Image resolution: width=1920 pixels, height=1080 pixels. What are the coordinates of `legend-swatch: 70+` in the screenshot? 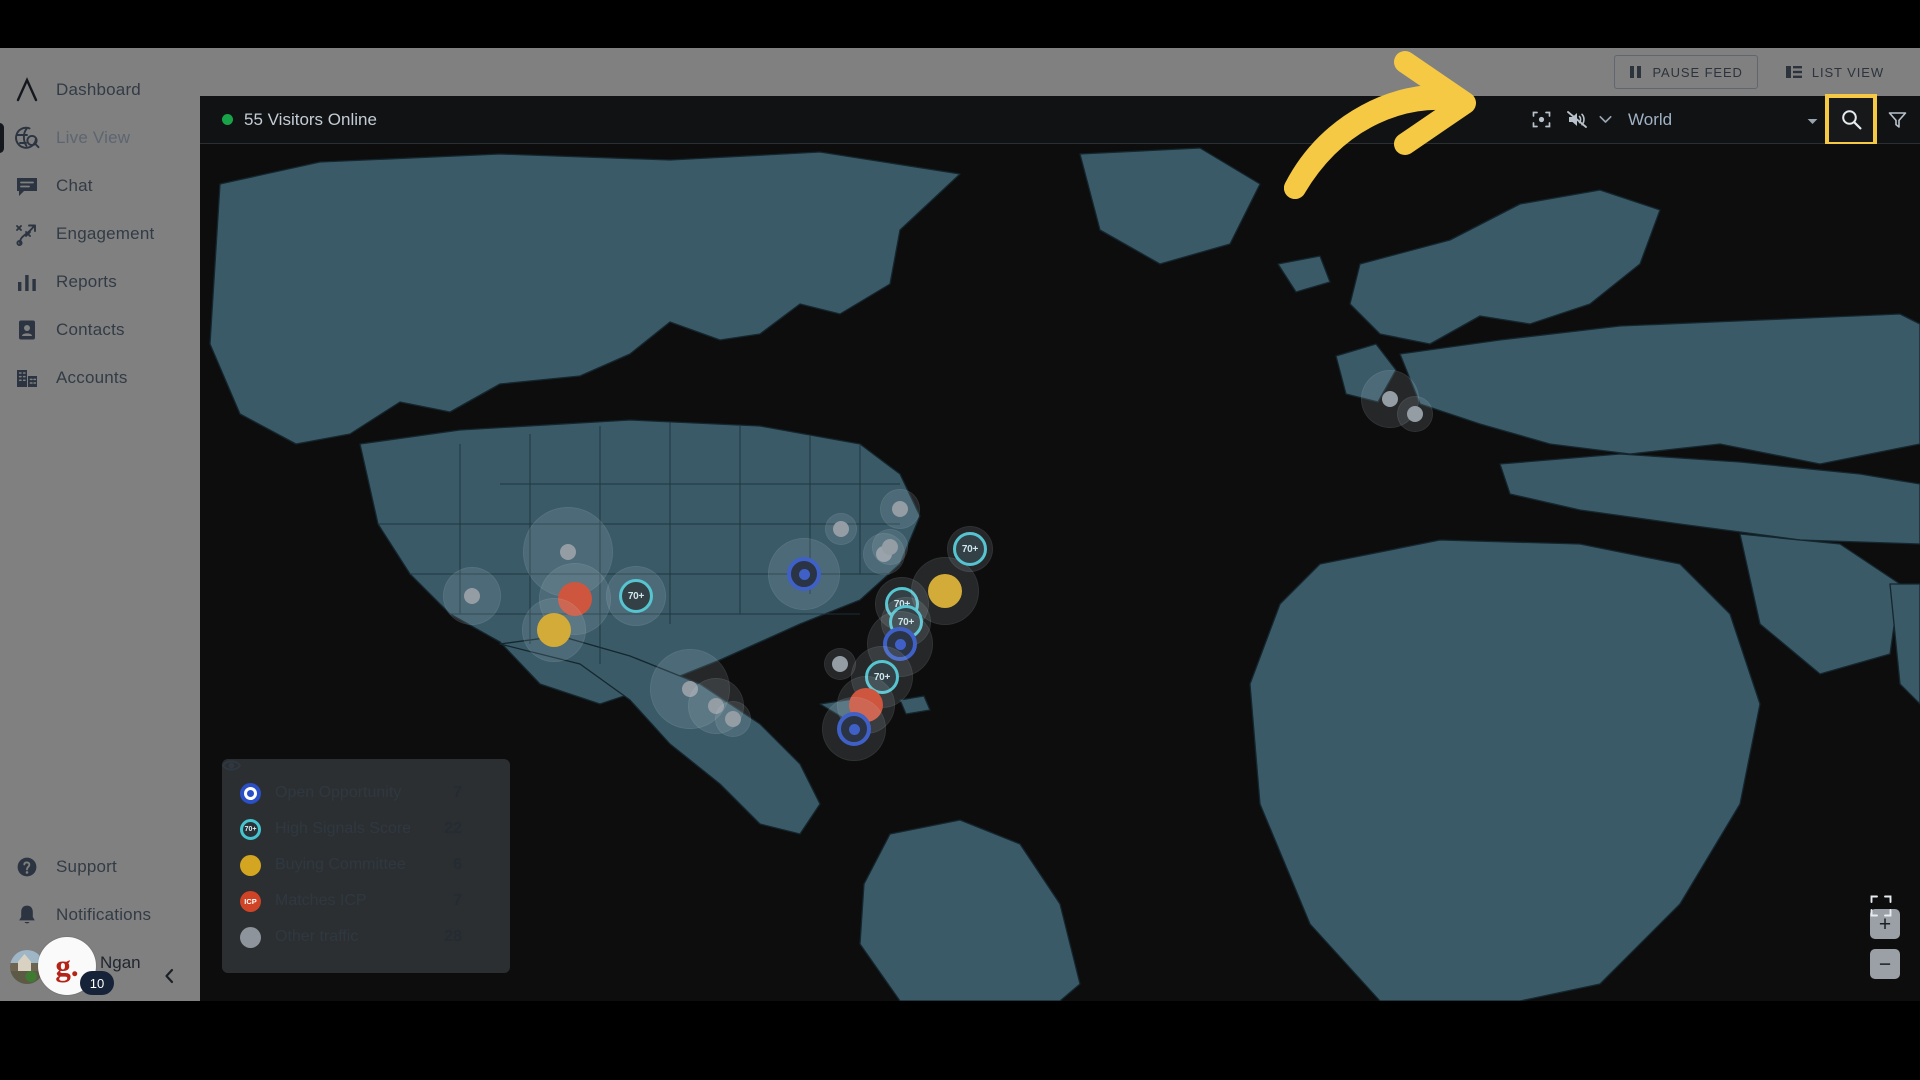 It's located at (250, 829).